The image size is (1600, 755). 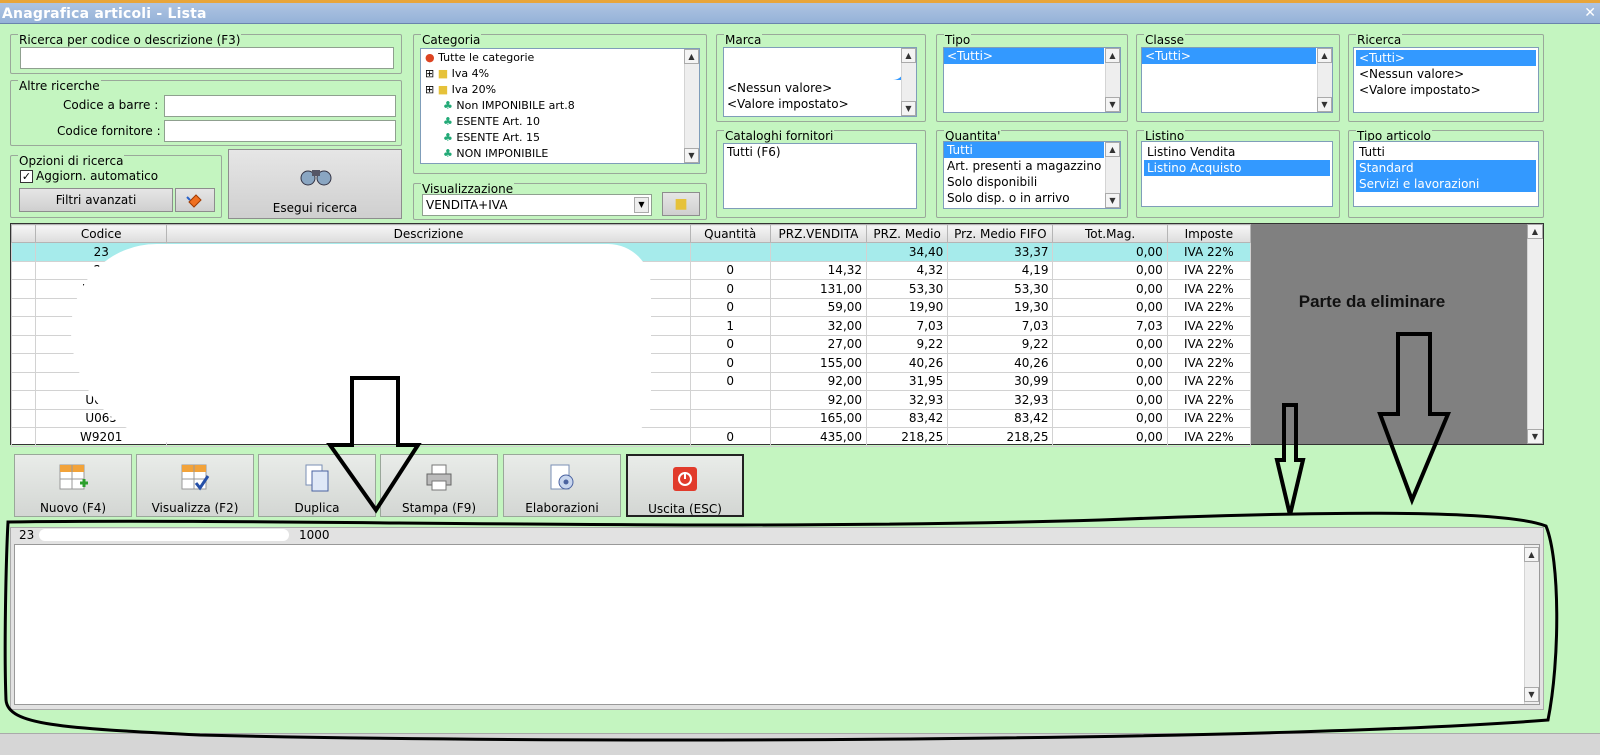 What do you see at coordinates (1209, 233) in the screenshot?
I see `column-header: Imposte` at bounding box center [1209, 233].